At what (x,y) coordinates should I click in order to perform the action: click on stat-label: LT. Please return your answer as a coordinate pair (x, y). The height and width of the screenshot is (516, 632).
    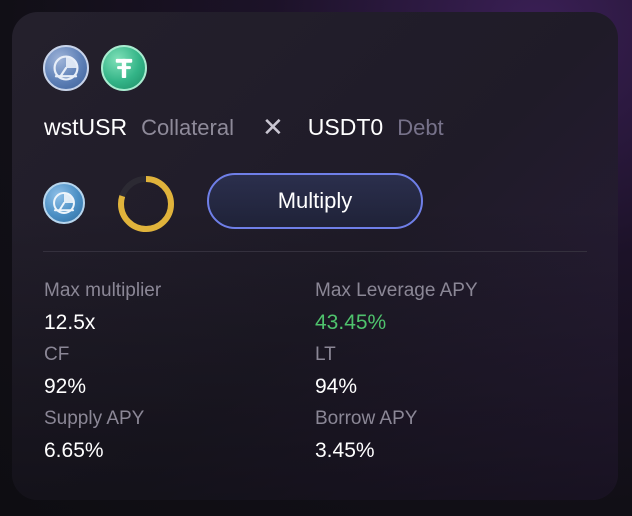
    Looking at the image, I should click on (325, 354).